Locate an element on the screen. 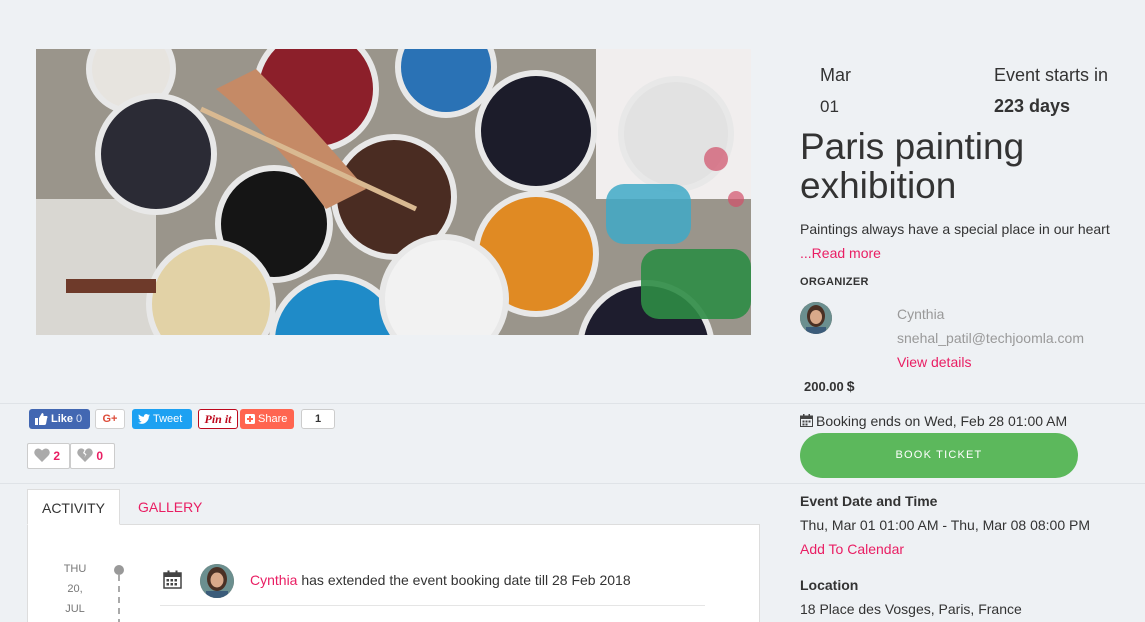  tweet-label: Tweet is located at coordinates (168, 419).